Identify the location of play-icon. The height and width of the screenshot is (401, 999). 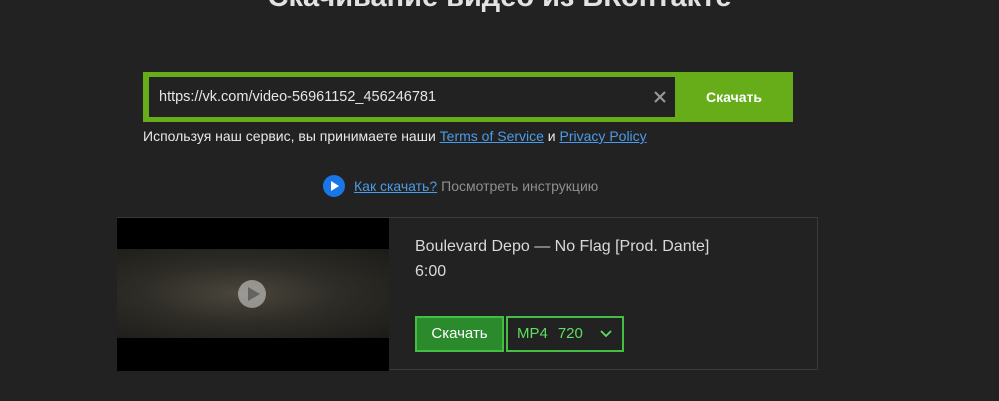
(252, 294).